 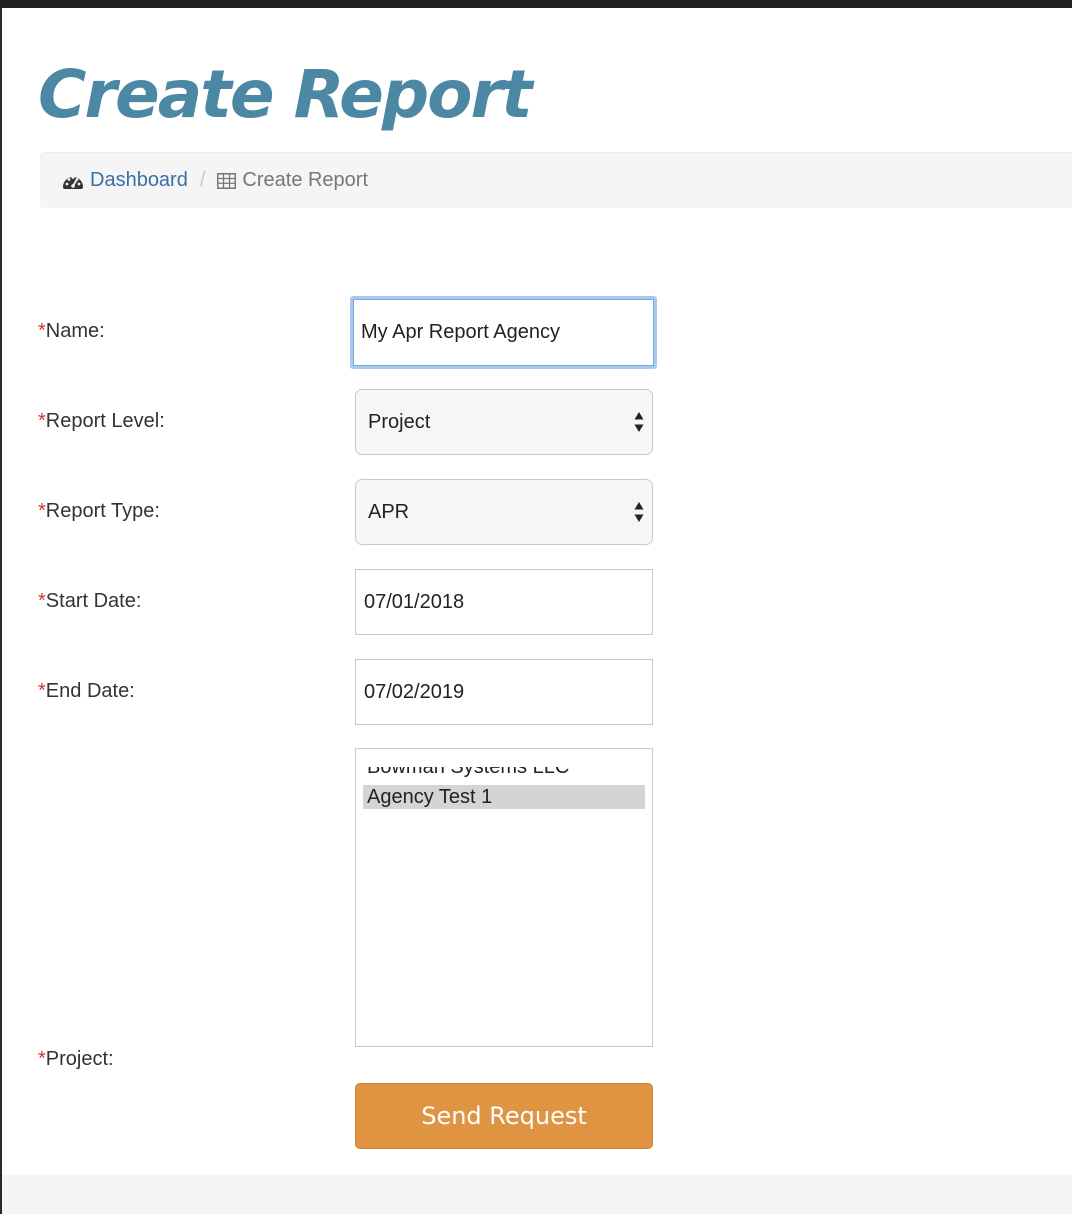 I want to click on report-type-label-text: Report Type:, so click(x=102, y=511).